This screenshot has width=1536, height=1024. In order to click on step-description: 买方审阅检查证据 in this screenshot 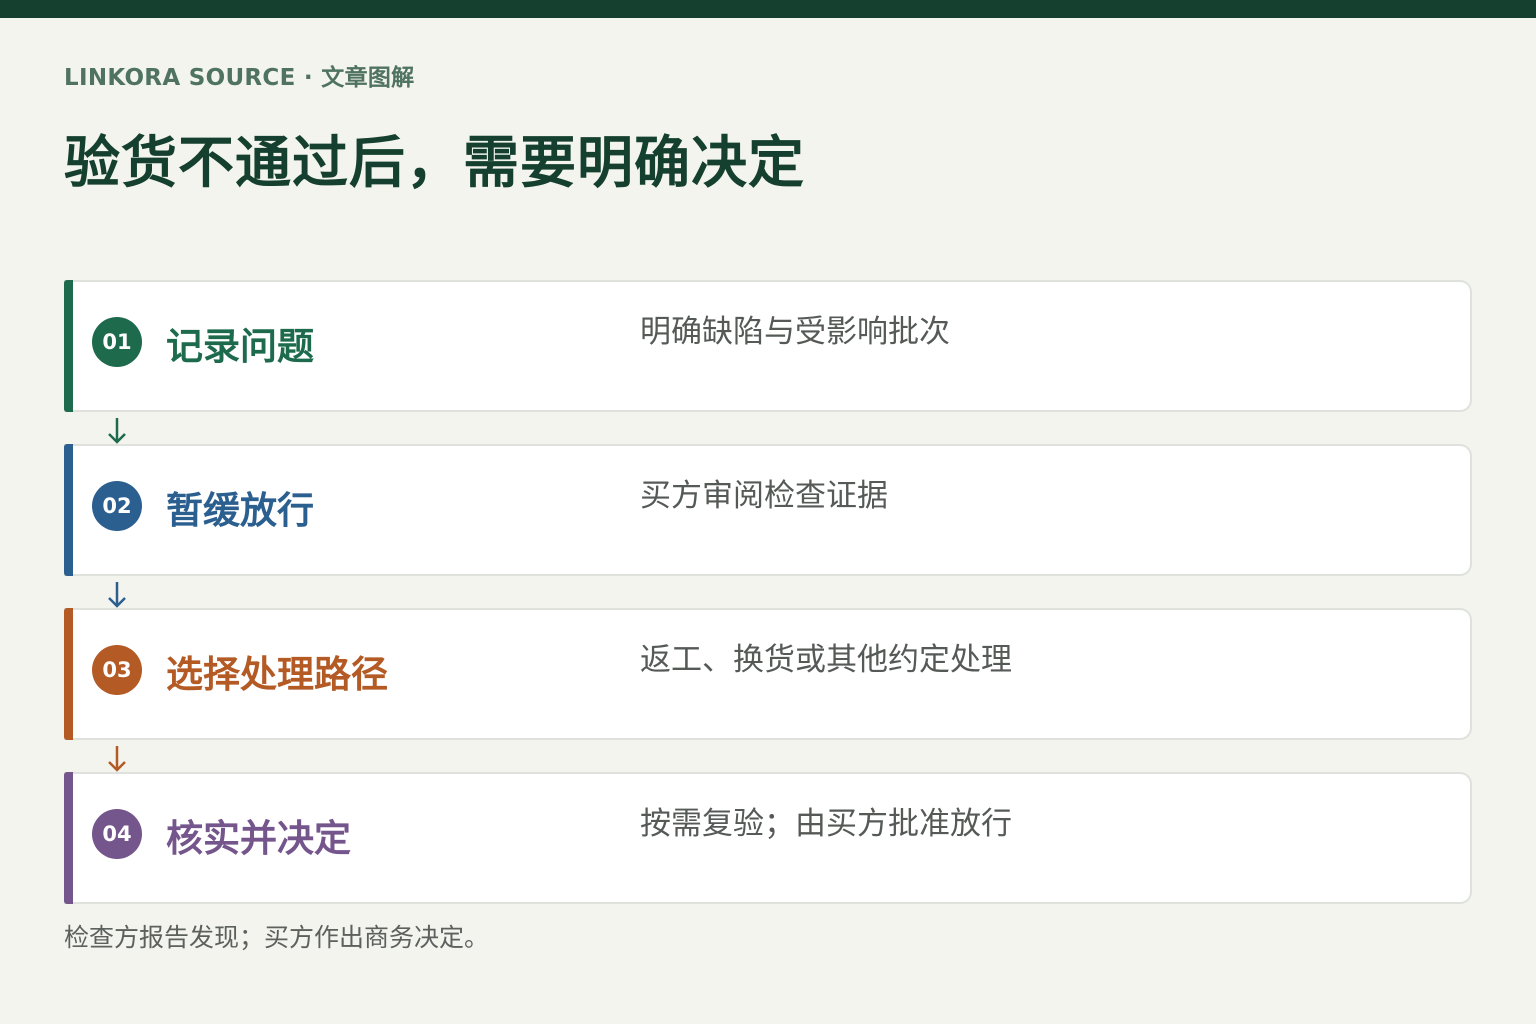, I will do `click(764, 496)`.